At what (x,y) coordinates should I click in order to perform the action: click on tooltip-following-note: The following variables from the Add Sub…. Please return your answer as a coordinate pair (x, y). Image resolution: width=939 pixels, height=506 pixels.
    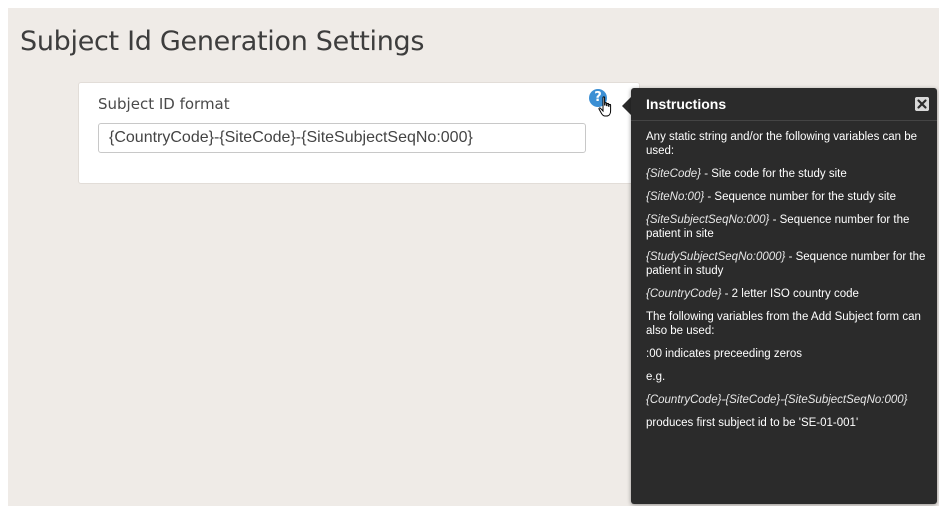
    Looking at the image, I should click on (783, 324).